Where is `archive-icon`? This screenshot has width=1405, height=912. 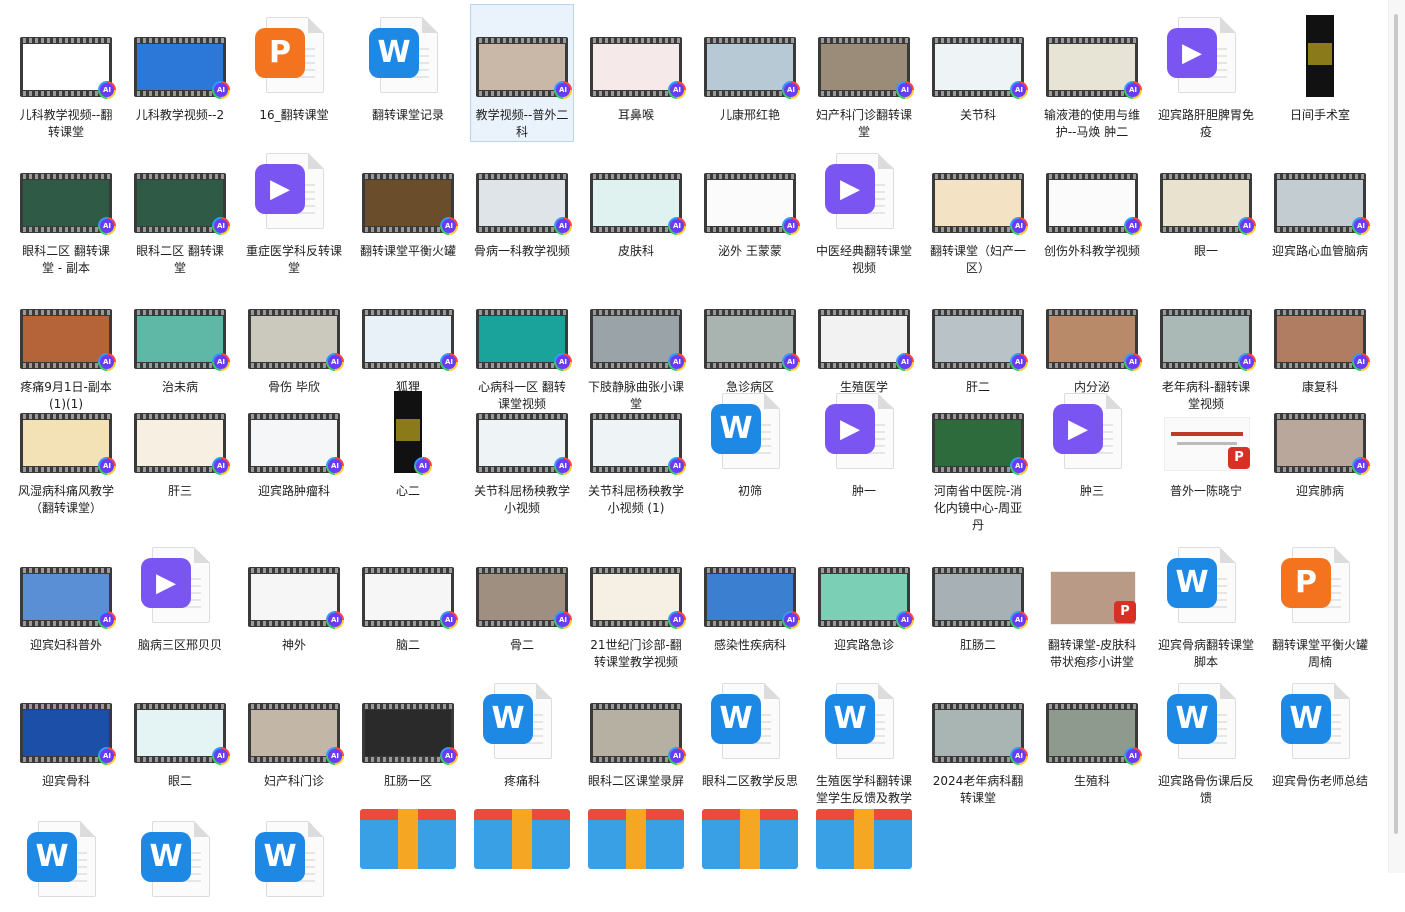 archive-icon is located at coordinates (864, 839).